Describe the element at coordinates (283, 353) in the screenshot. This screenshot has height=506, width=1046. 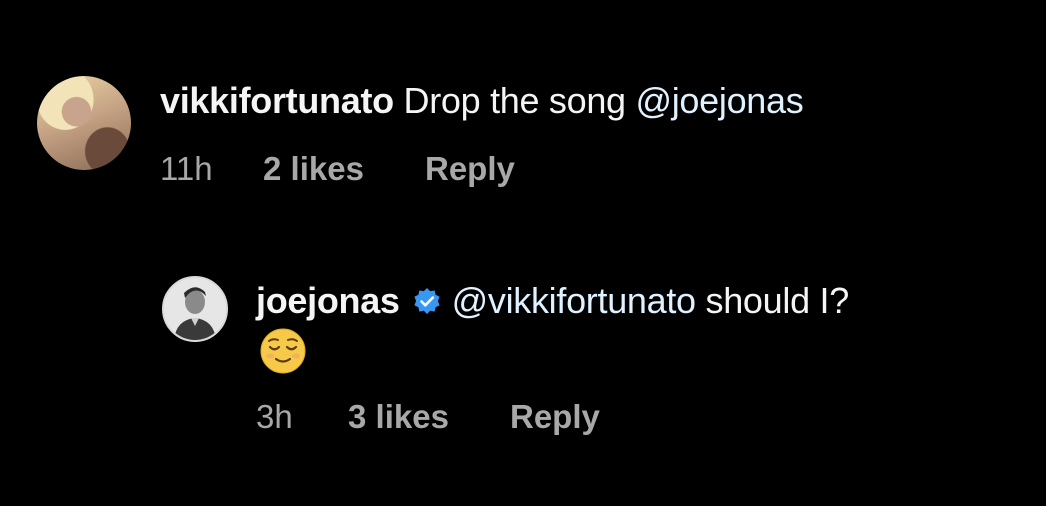
I see `relieved-face-icon` at that location.